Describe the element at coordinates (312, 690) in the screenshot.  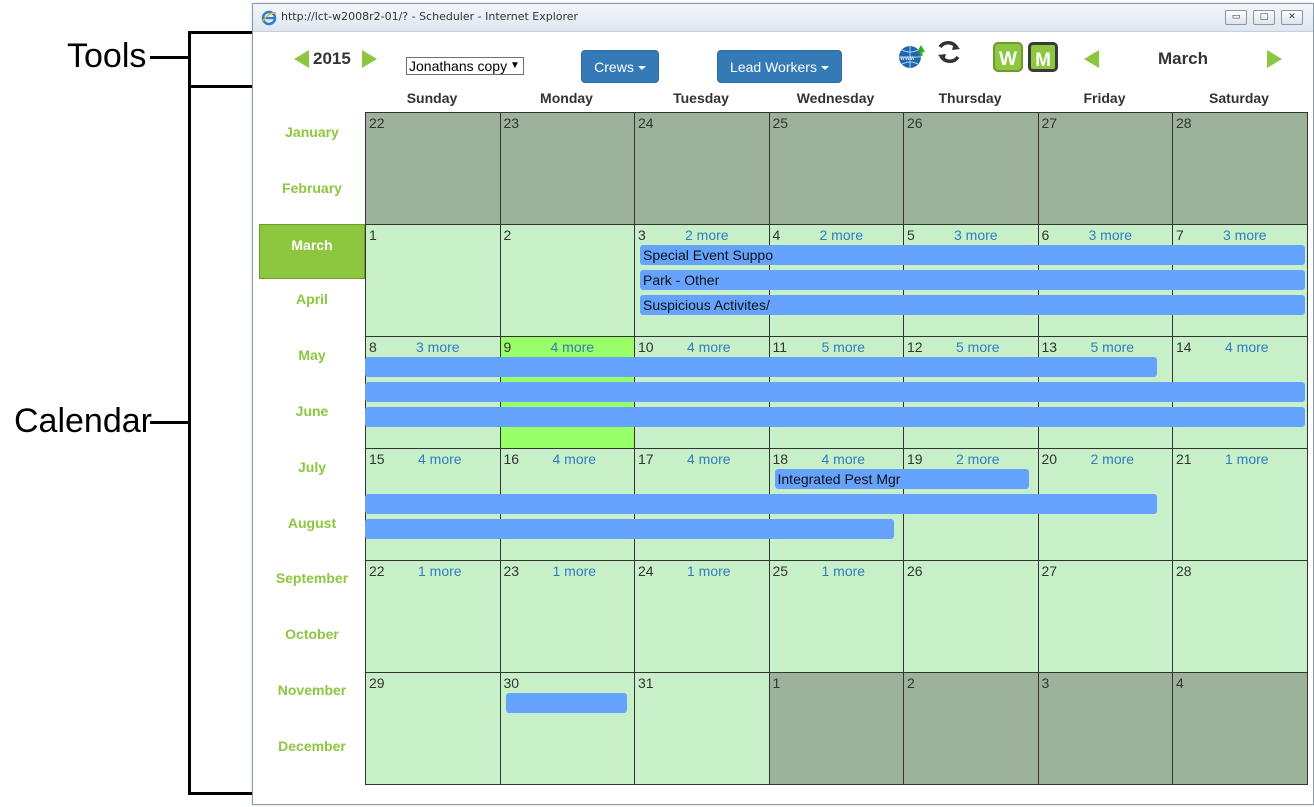
I see `month-item-november: November` at that location.